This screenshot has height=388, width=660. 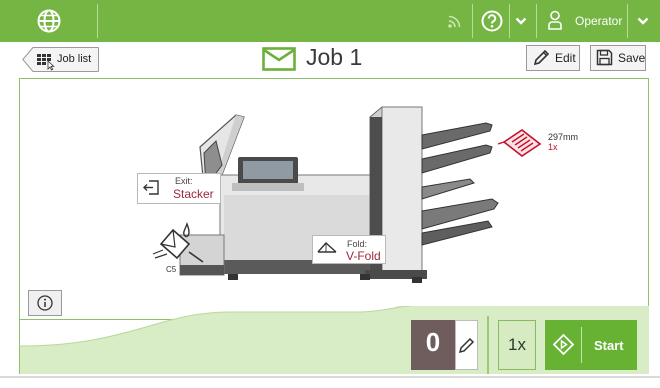 I want to click on globe-icon, so click(x=49, y=21).